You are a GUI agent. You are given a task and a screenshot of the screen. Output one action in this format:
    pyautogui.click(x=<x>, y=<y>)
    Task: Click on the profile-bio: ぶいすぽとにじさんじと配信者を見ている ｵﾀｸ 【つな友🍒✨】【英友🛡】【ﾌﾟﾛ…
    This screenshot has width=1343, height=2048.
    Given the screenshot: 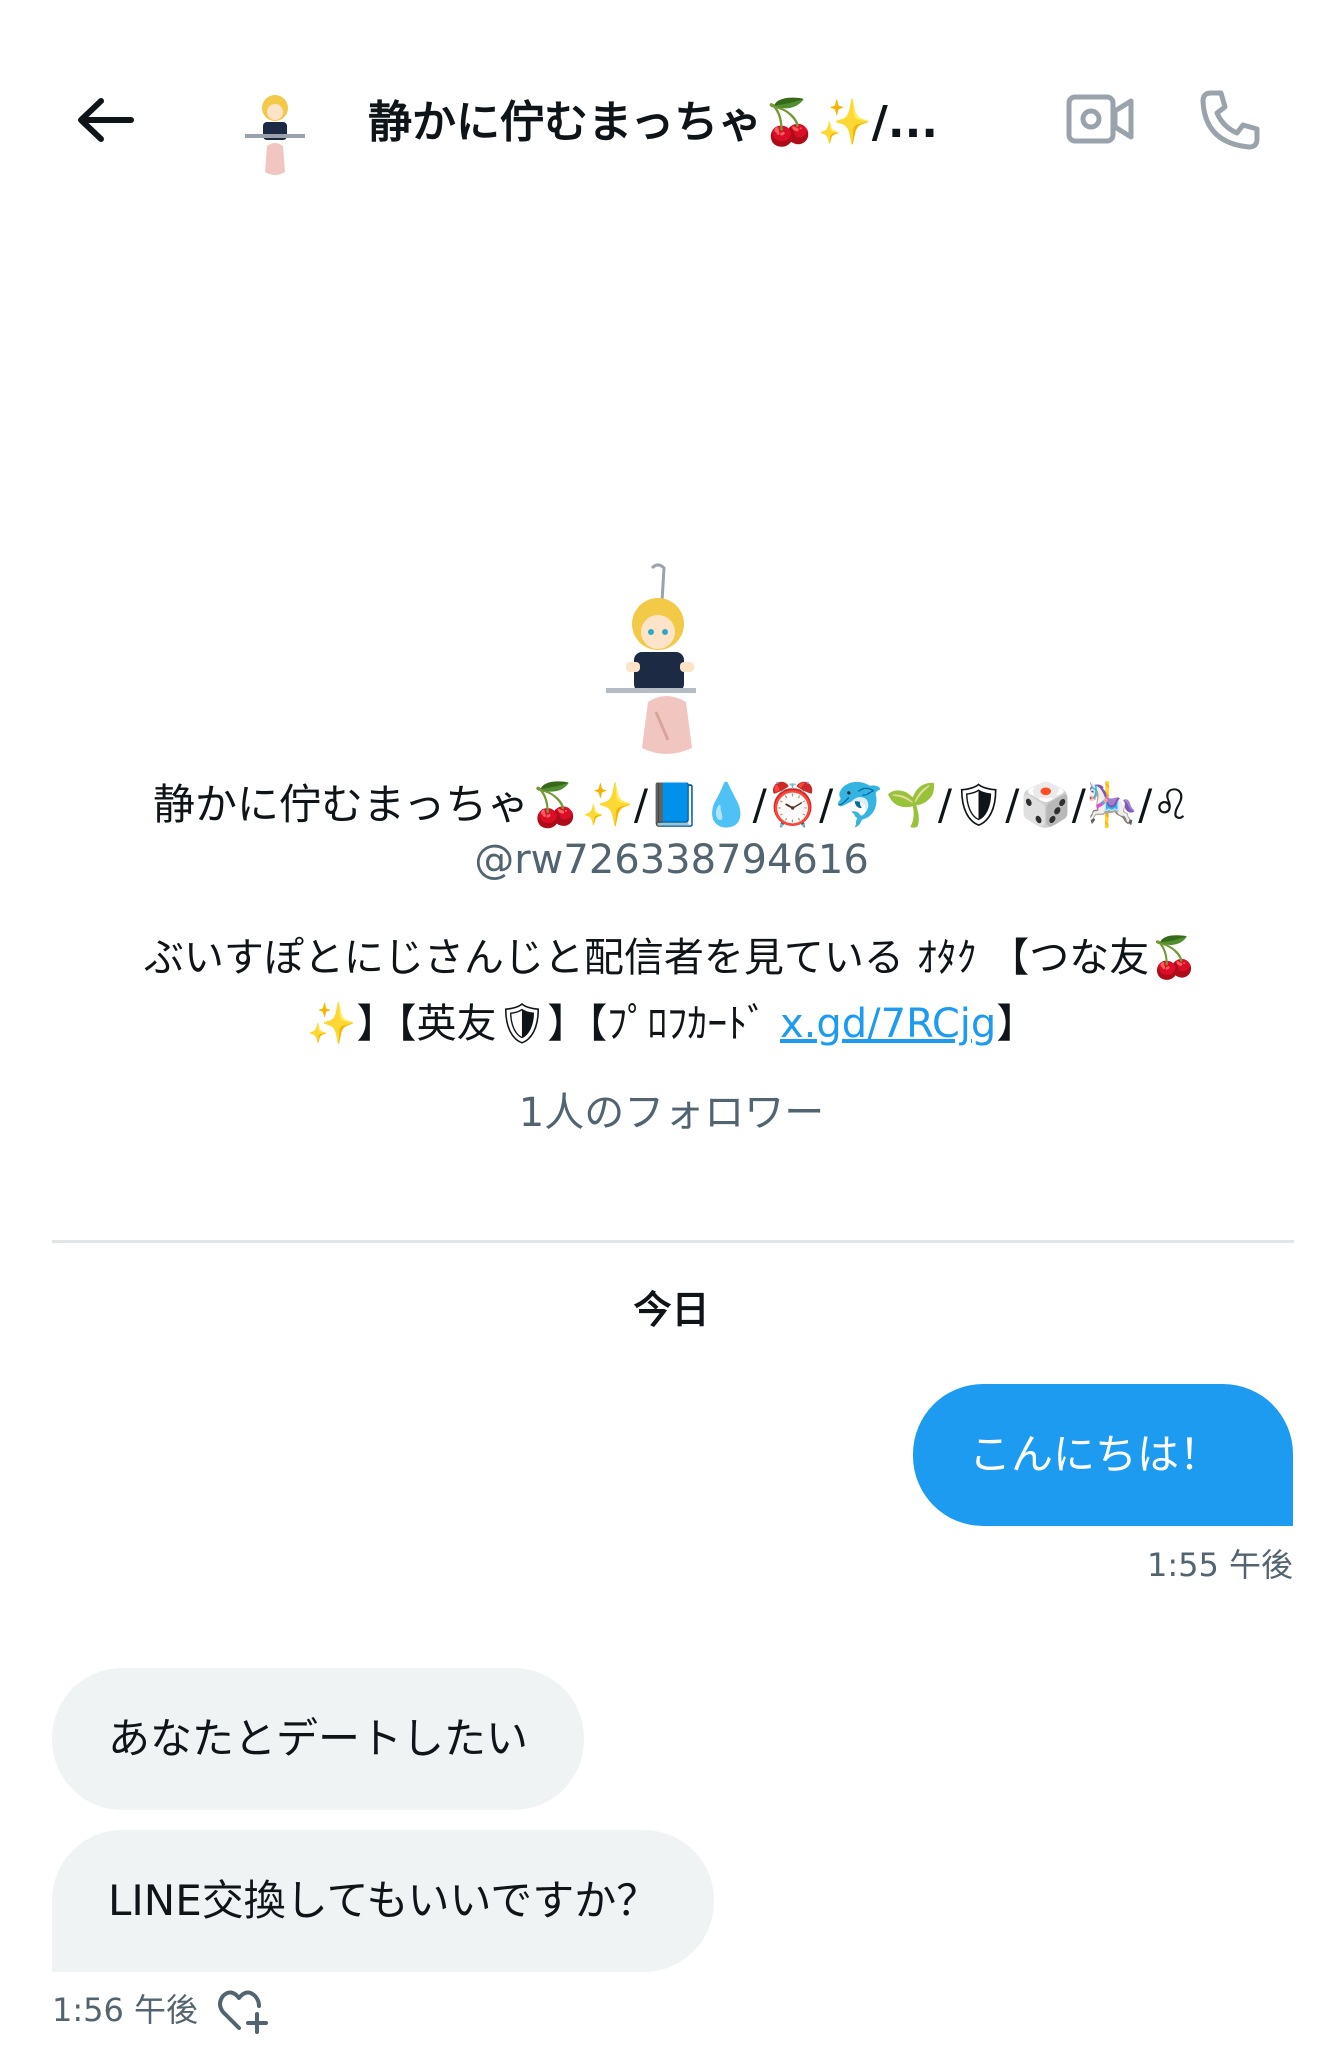 What is the action you would take?
    pyautogui.click(x=671, y=991)
    